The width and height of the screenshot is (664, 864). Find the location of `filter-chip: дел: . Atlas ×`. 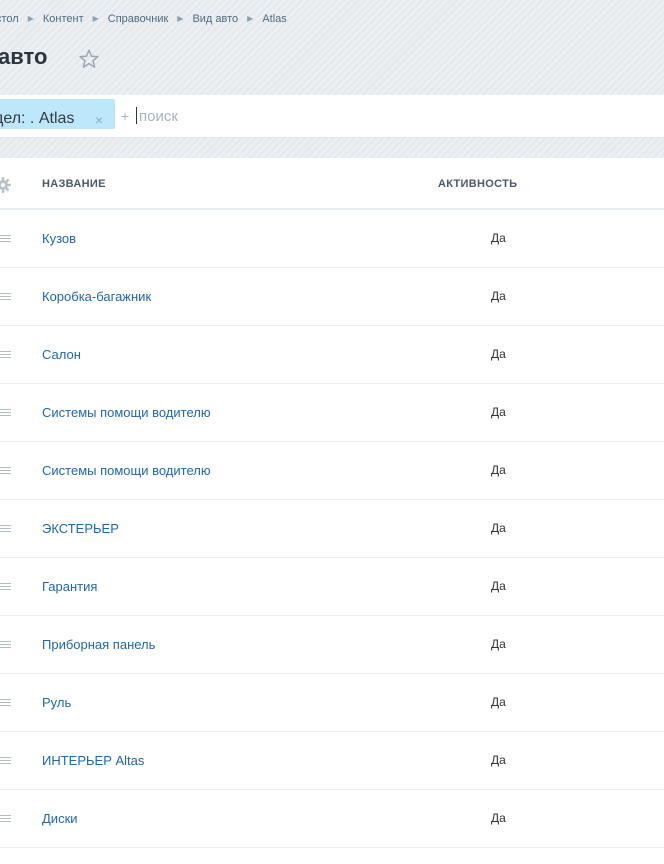

filter-chip: дел: . Atlas × is located at coordinates (57, 114).